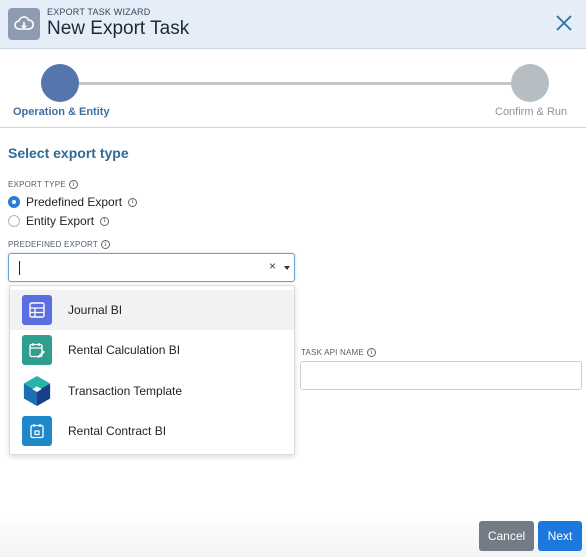  What do you see at coordinates (37, 391) in the screenshot?
I see `cube-icon` at bounding box center [37, 391].